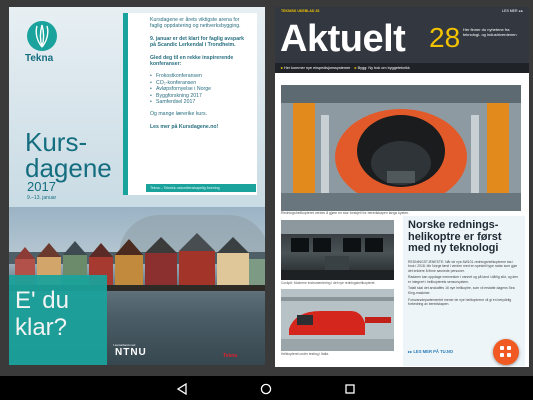 The width and height of the screenshot is (533, 400). I want to click on home-button, so click(266, 388).